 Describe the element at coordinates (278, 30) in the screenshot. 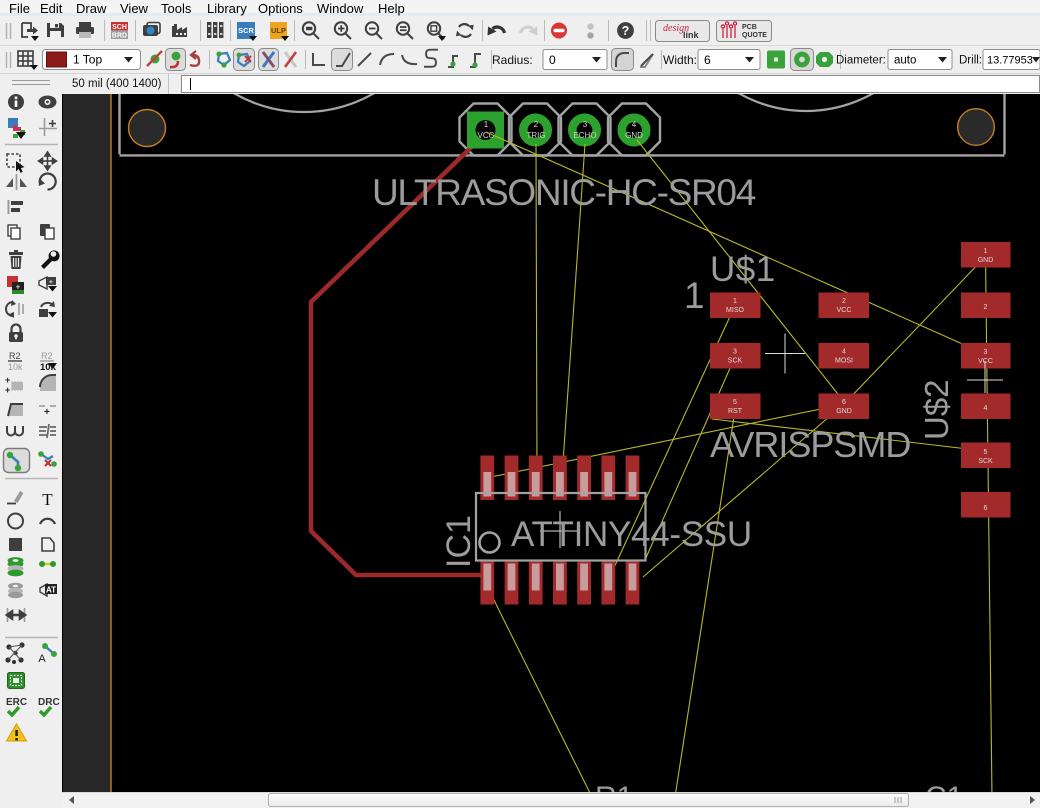

I see `svg-text: ULP` at that location.